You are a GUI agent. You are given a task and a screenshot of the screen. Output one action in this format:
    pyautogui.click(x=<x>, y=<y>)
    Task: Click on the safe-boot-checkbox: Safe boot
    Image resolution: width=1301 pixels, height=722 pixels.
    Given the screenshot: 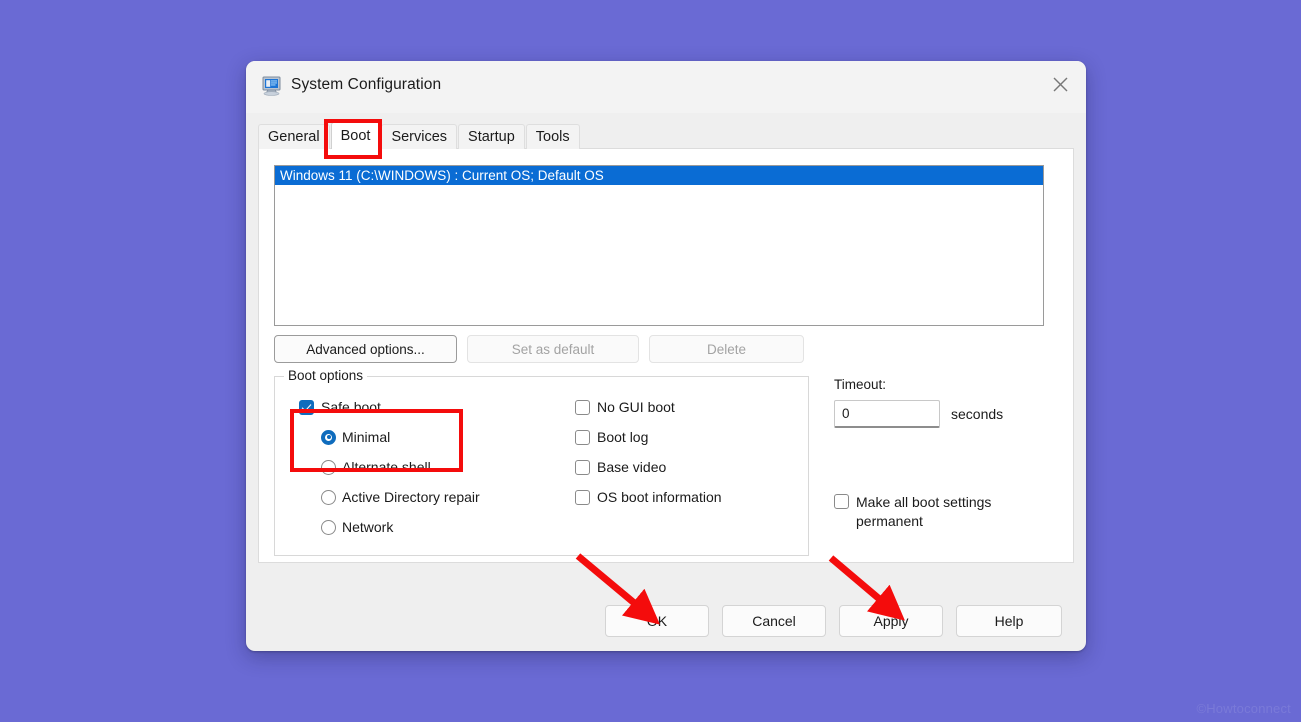 What is the action you would take?
    pyautogui.click(x=340, y=407)
    